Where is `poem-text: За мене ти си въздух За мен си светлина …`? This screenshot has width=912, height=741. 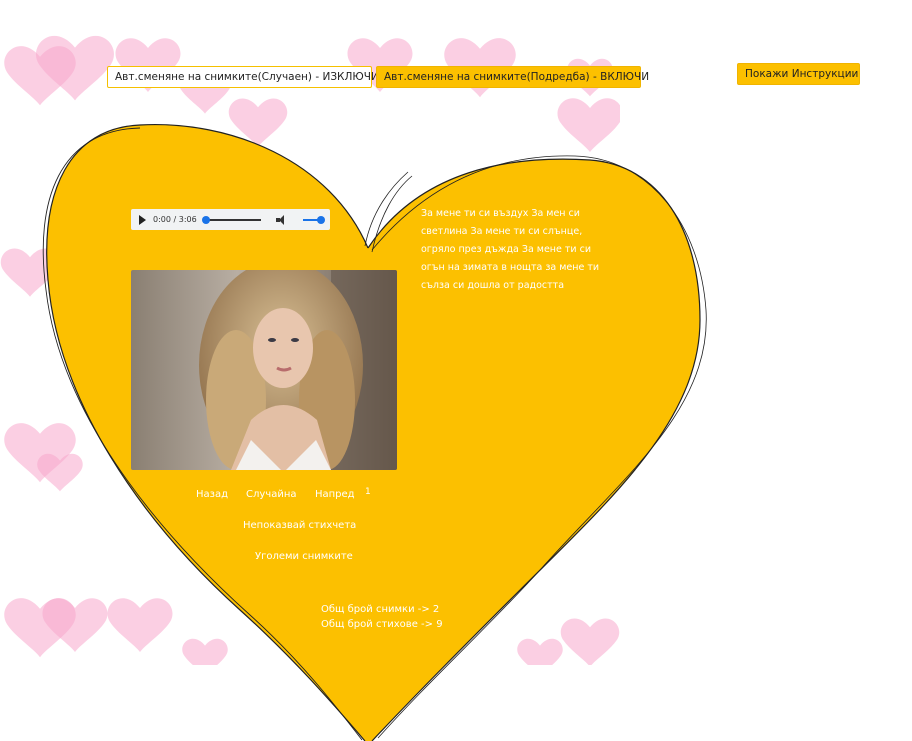 poem-text: За мене ти си въздух За мен си светлина … is located at coordinates (510, 249).